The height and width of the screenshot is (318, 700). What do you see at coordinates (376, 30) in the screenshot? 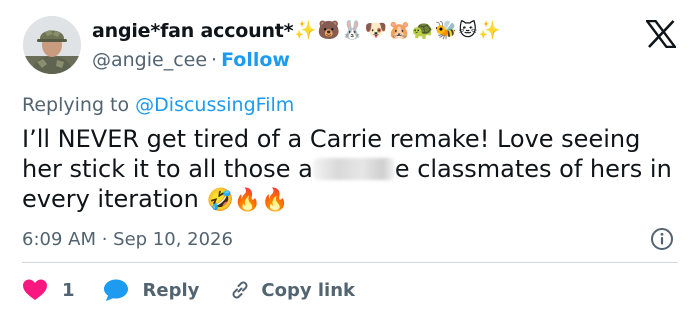
I see `dog-emoji: 🐶` at bounding box center [376, 30].